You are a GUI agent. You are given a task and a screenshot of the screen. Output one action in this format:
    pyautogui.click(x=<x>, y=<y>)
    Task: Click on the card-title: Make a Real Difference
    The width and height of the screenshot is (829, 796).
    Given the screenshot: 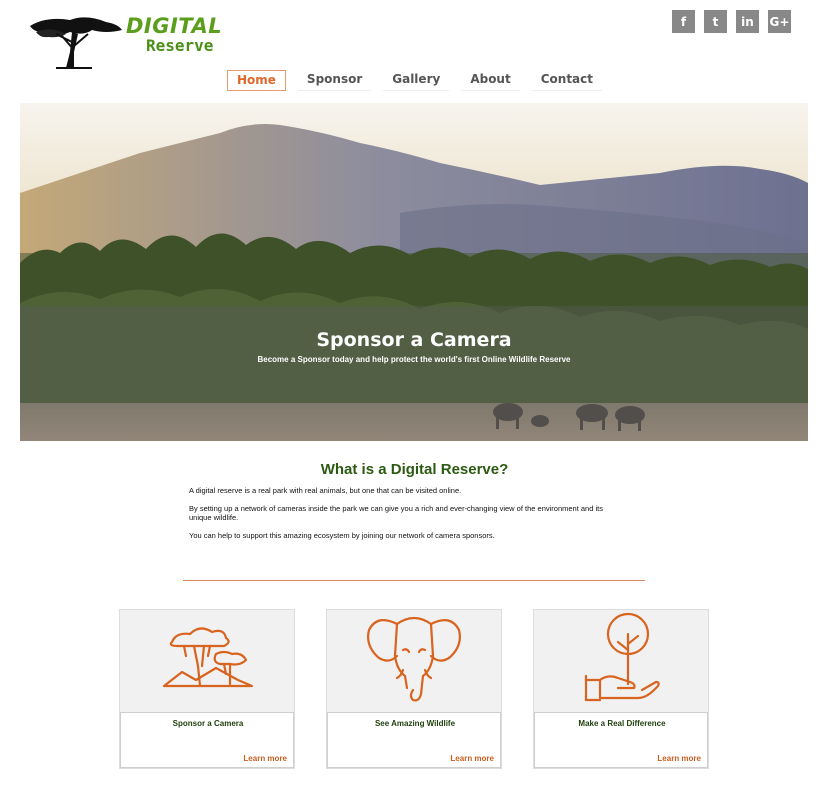 What is the action you would take?
    pyautogui.click(x=622, y=723)
    